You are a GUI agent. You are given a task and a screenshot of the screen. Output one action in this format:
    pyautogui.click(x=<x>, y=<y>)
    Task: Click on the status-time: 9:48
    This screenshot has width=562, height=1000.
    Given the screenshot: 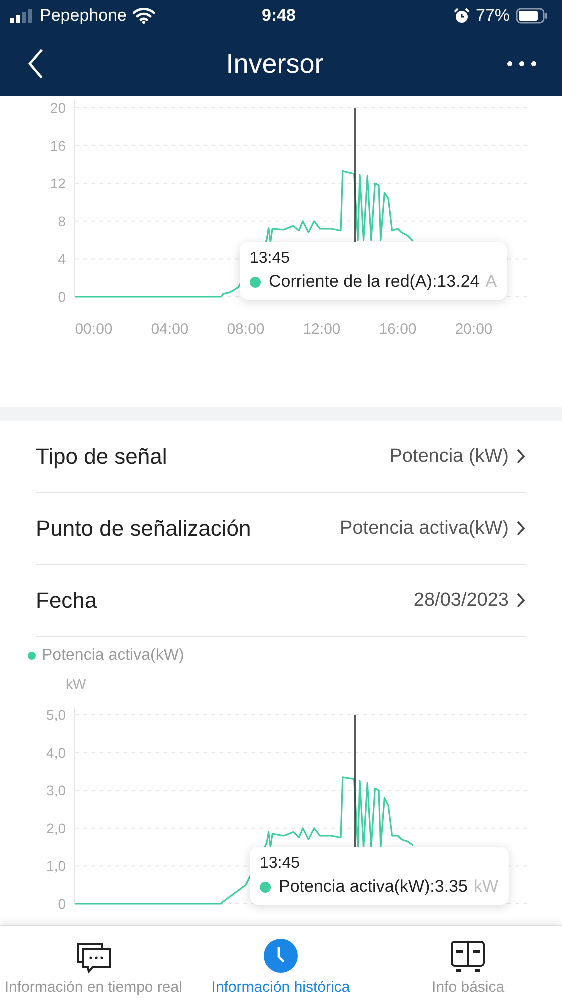 What is the action you would take?
    pyautogui.click(x=279, y=16)
    